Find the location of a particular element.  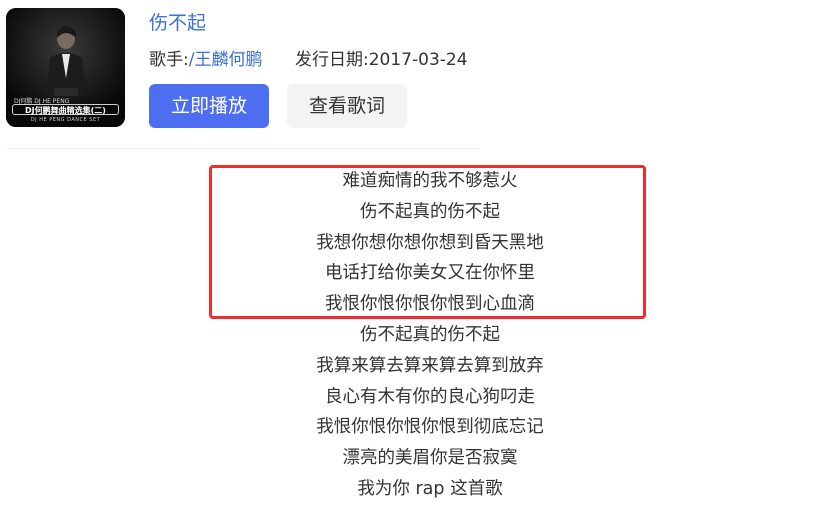

view-lyrics-button: 查看歌词 is located at coordinates (347, 106).